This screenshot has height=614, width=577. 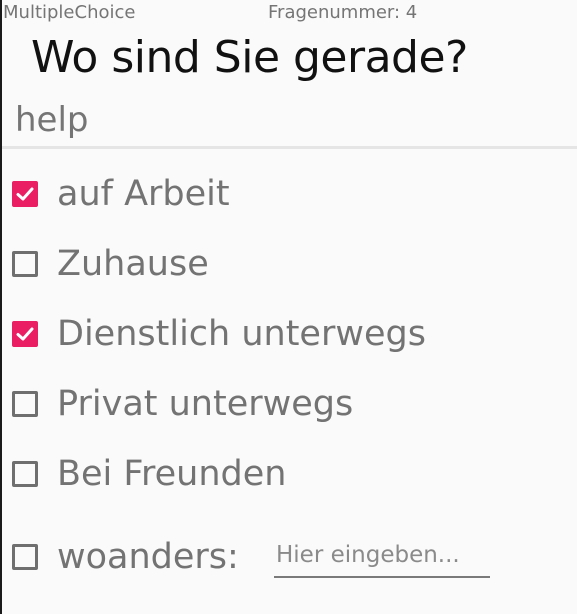 I want to click on left-edge-border, so click(x=1, y=307).